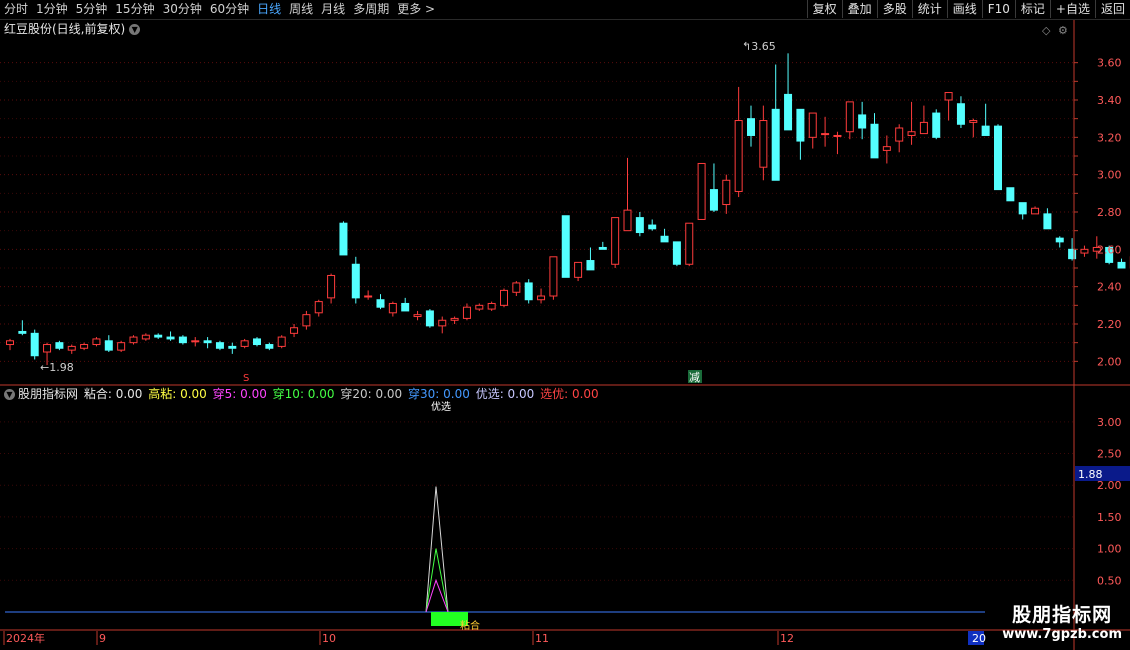 The height and width of the screenshot is (650, 1130). Describe the element at coordinates (52, 9) in the screenshot. I see `period-tab: 1分钟` at that location.